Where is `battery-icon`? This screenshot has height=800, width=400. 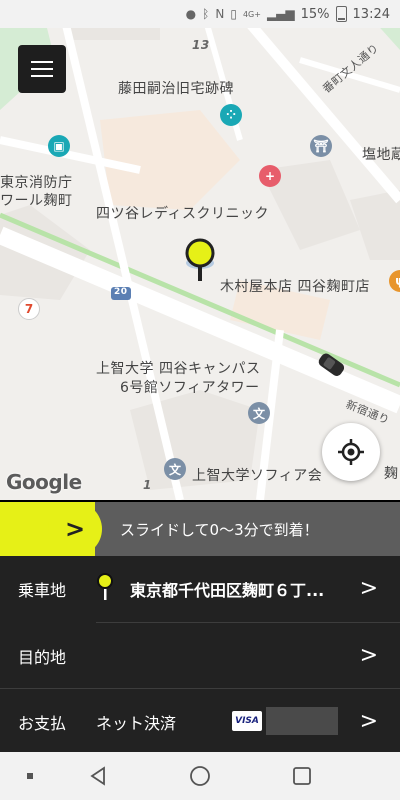
battery-icon is located at coordinates (341, 14).